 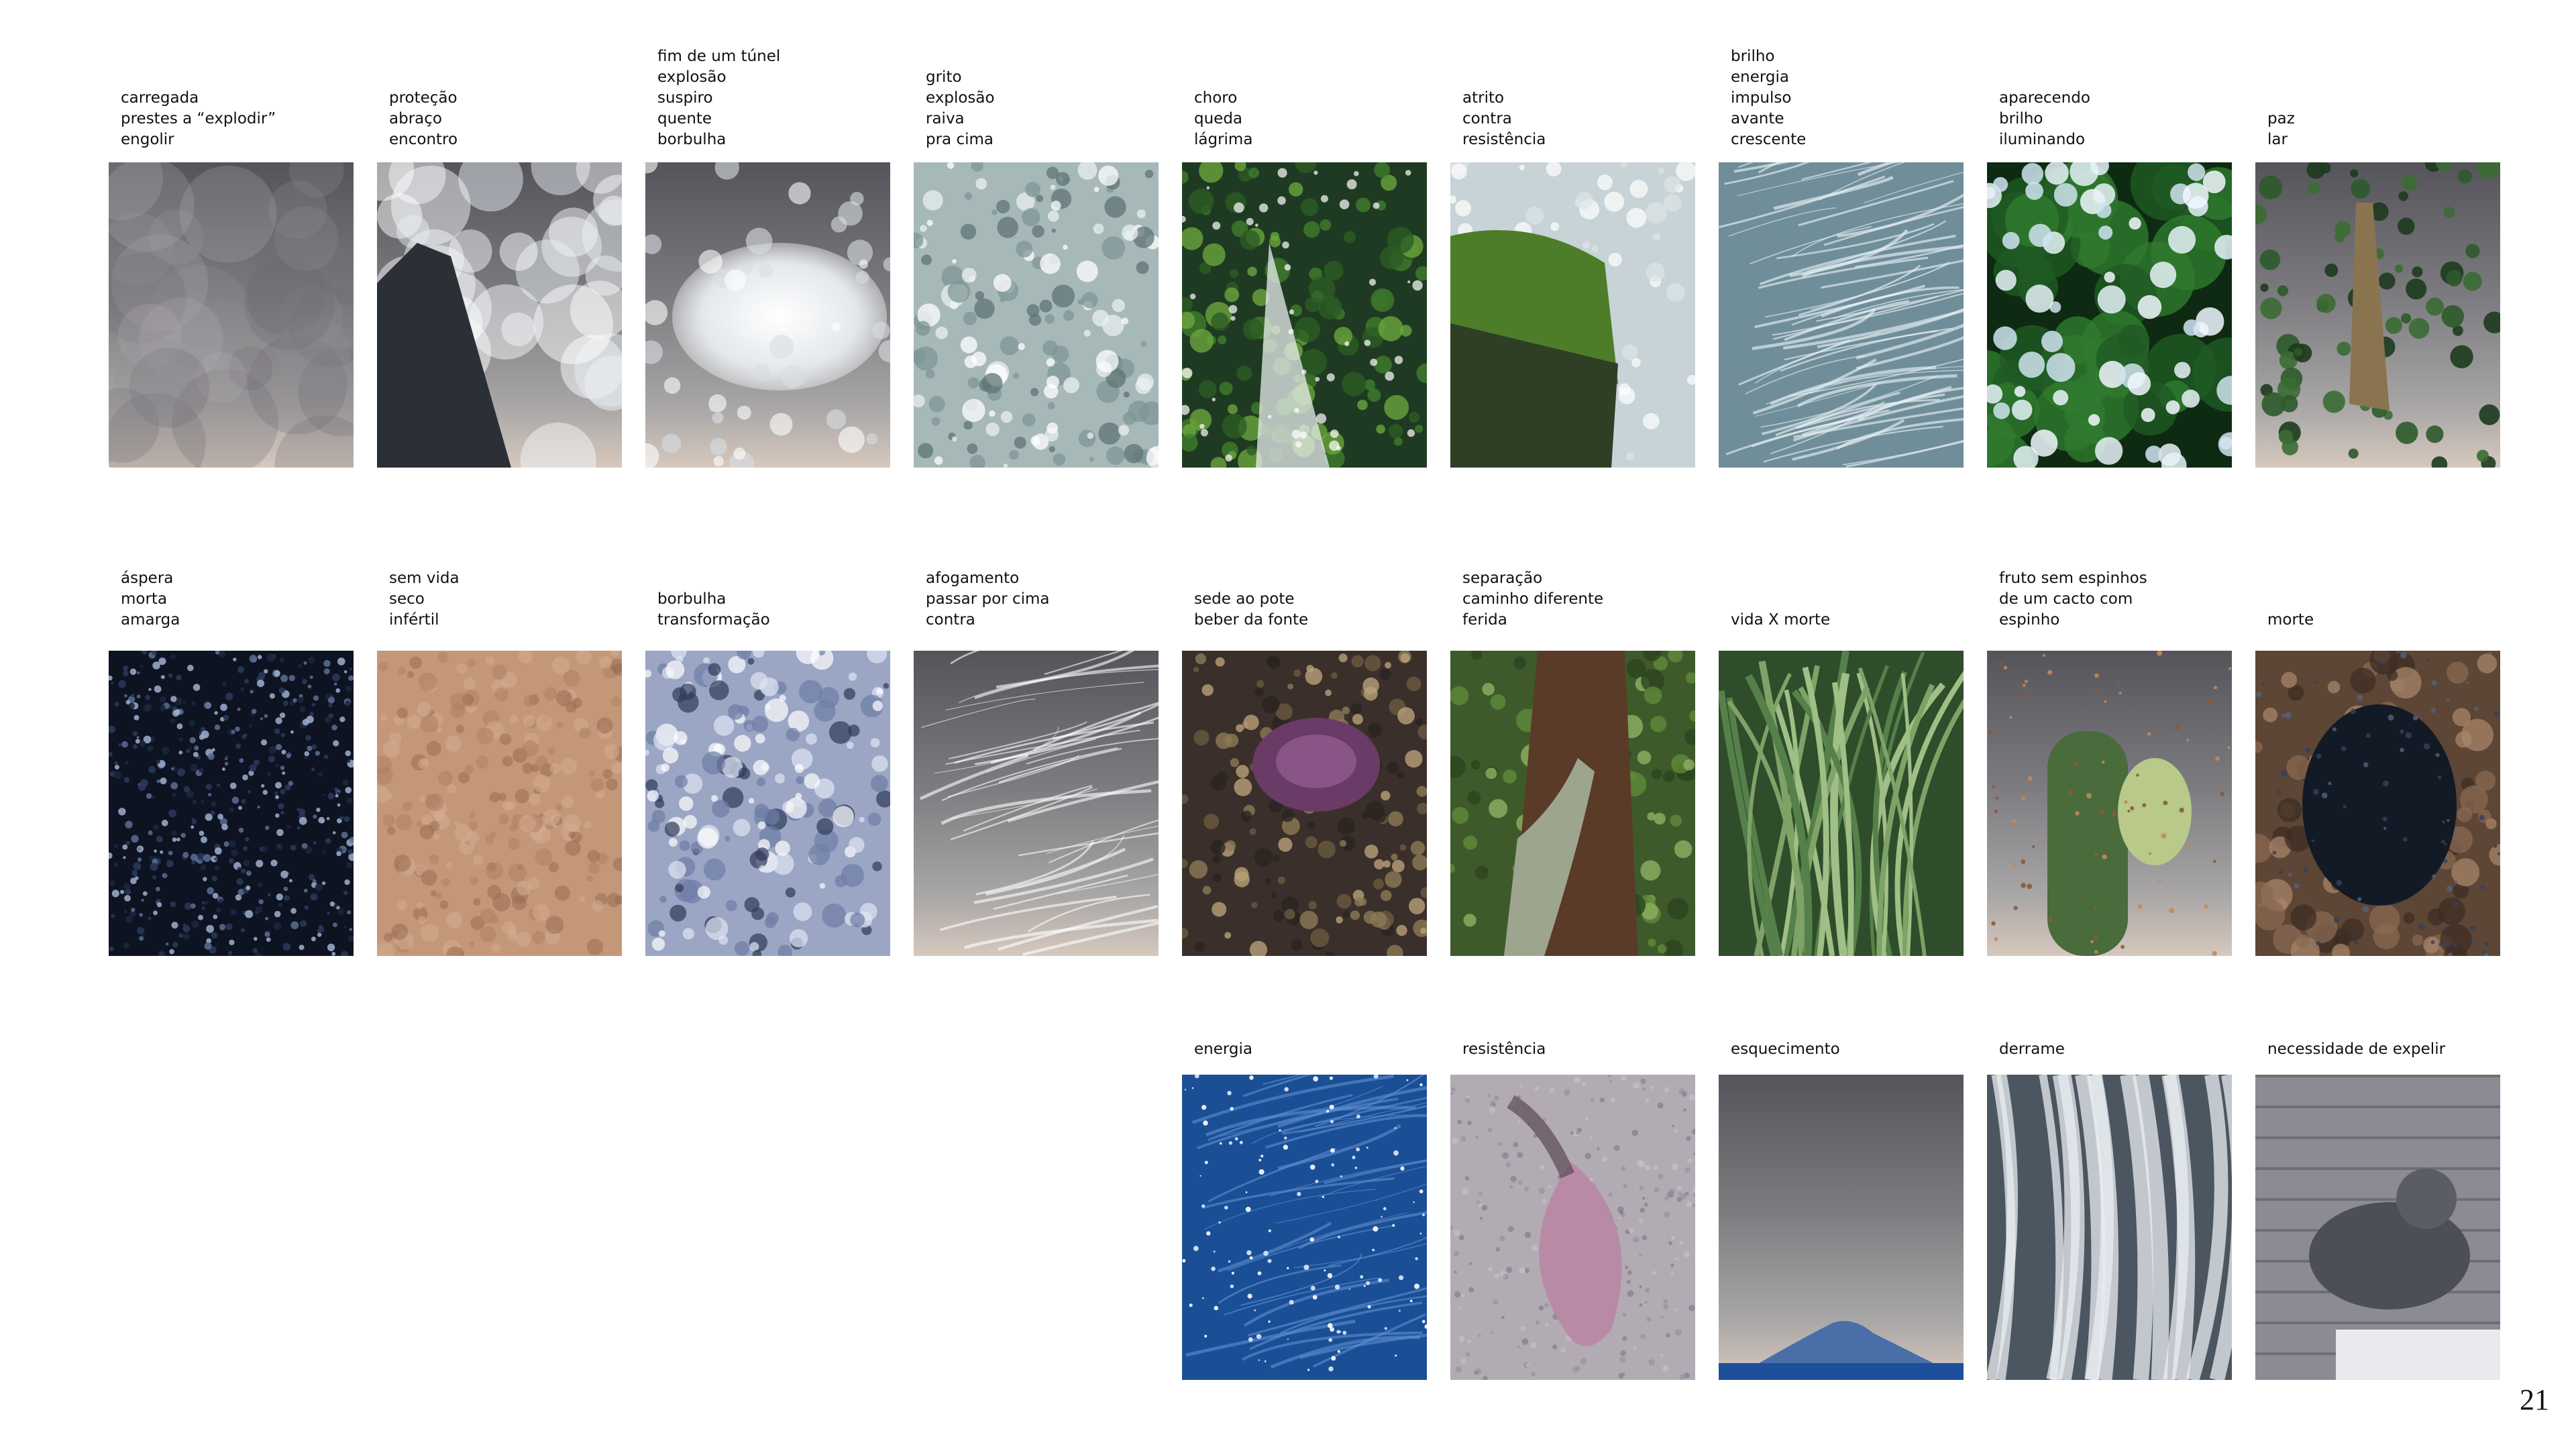 I want to click on caption: necessidade de expelir, so click(x=2356, y=1049).